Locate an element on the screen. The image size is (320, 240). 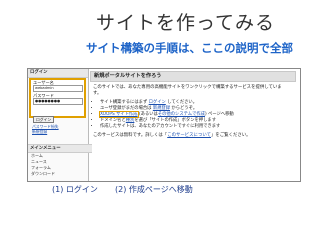
new-register-link: 新規登録 is located at coordinates (161, 108).